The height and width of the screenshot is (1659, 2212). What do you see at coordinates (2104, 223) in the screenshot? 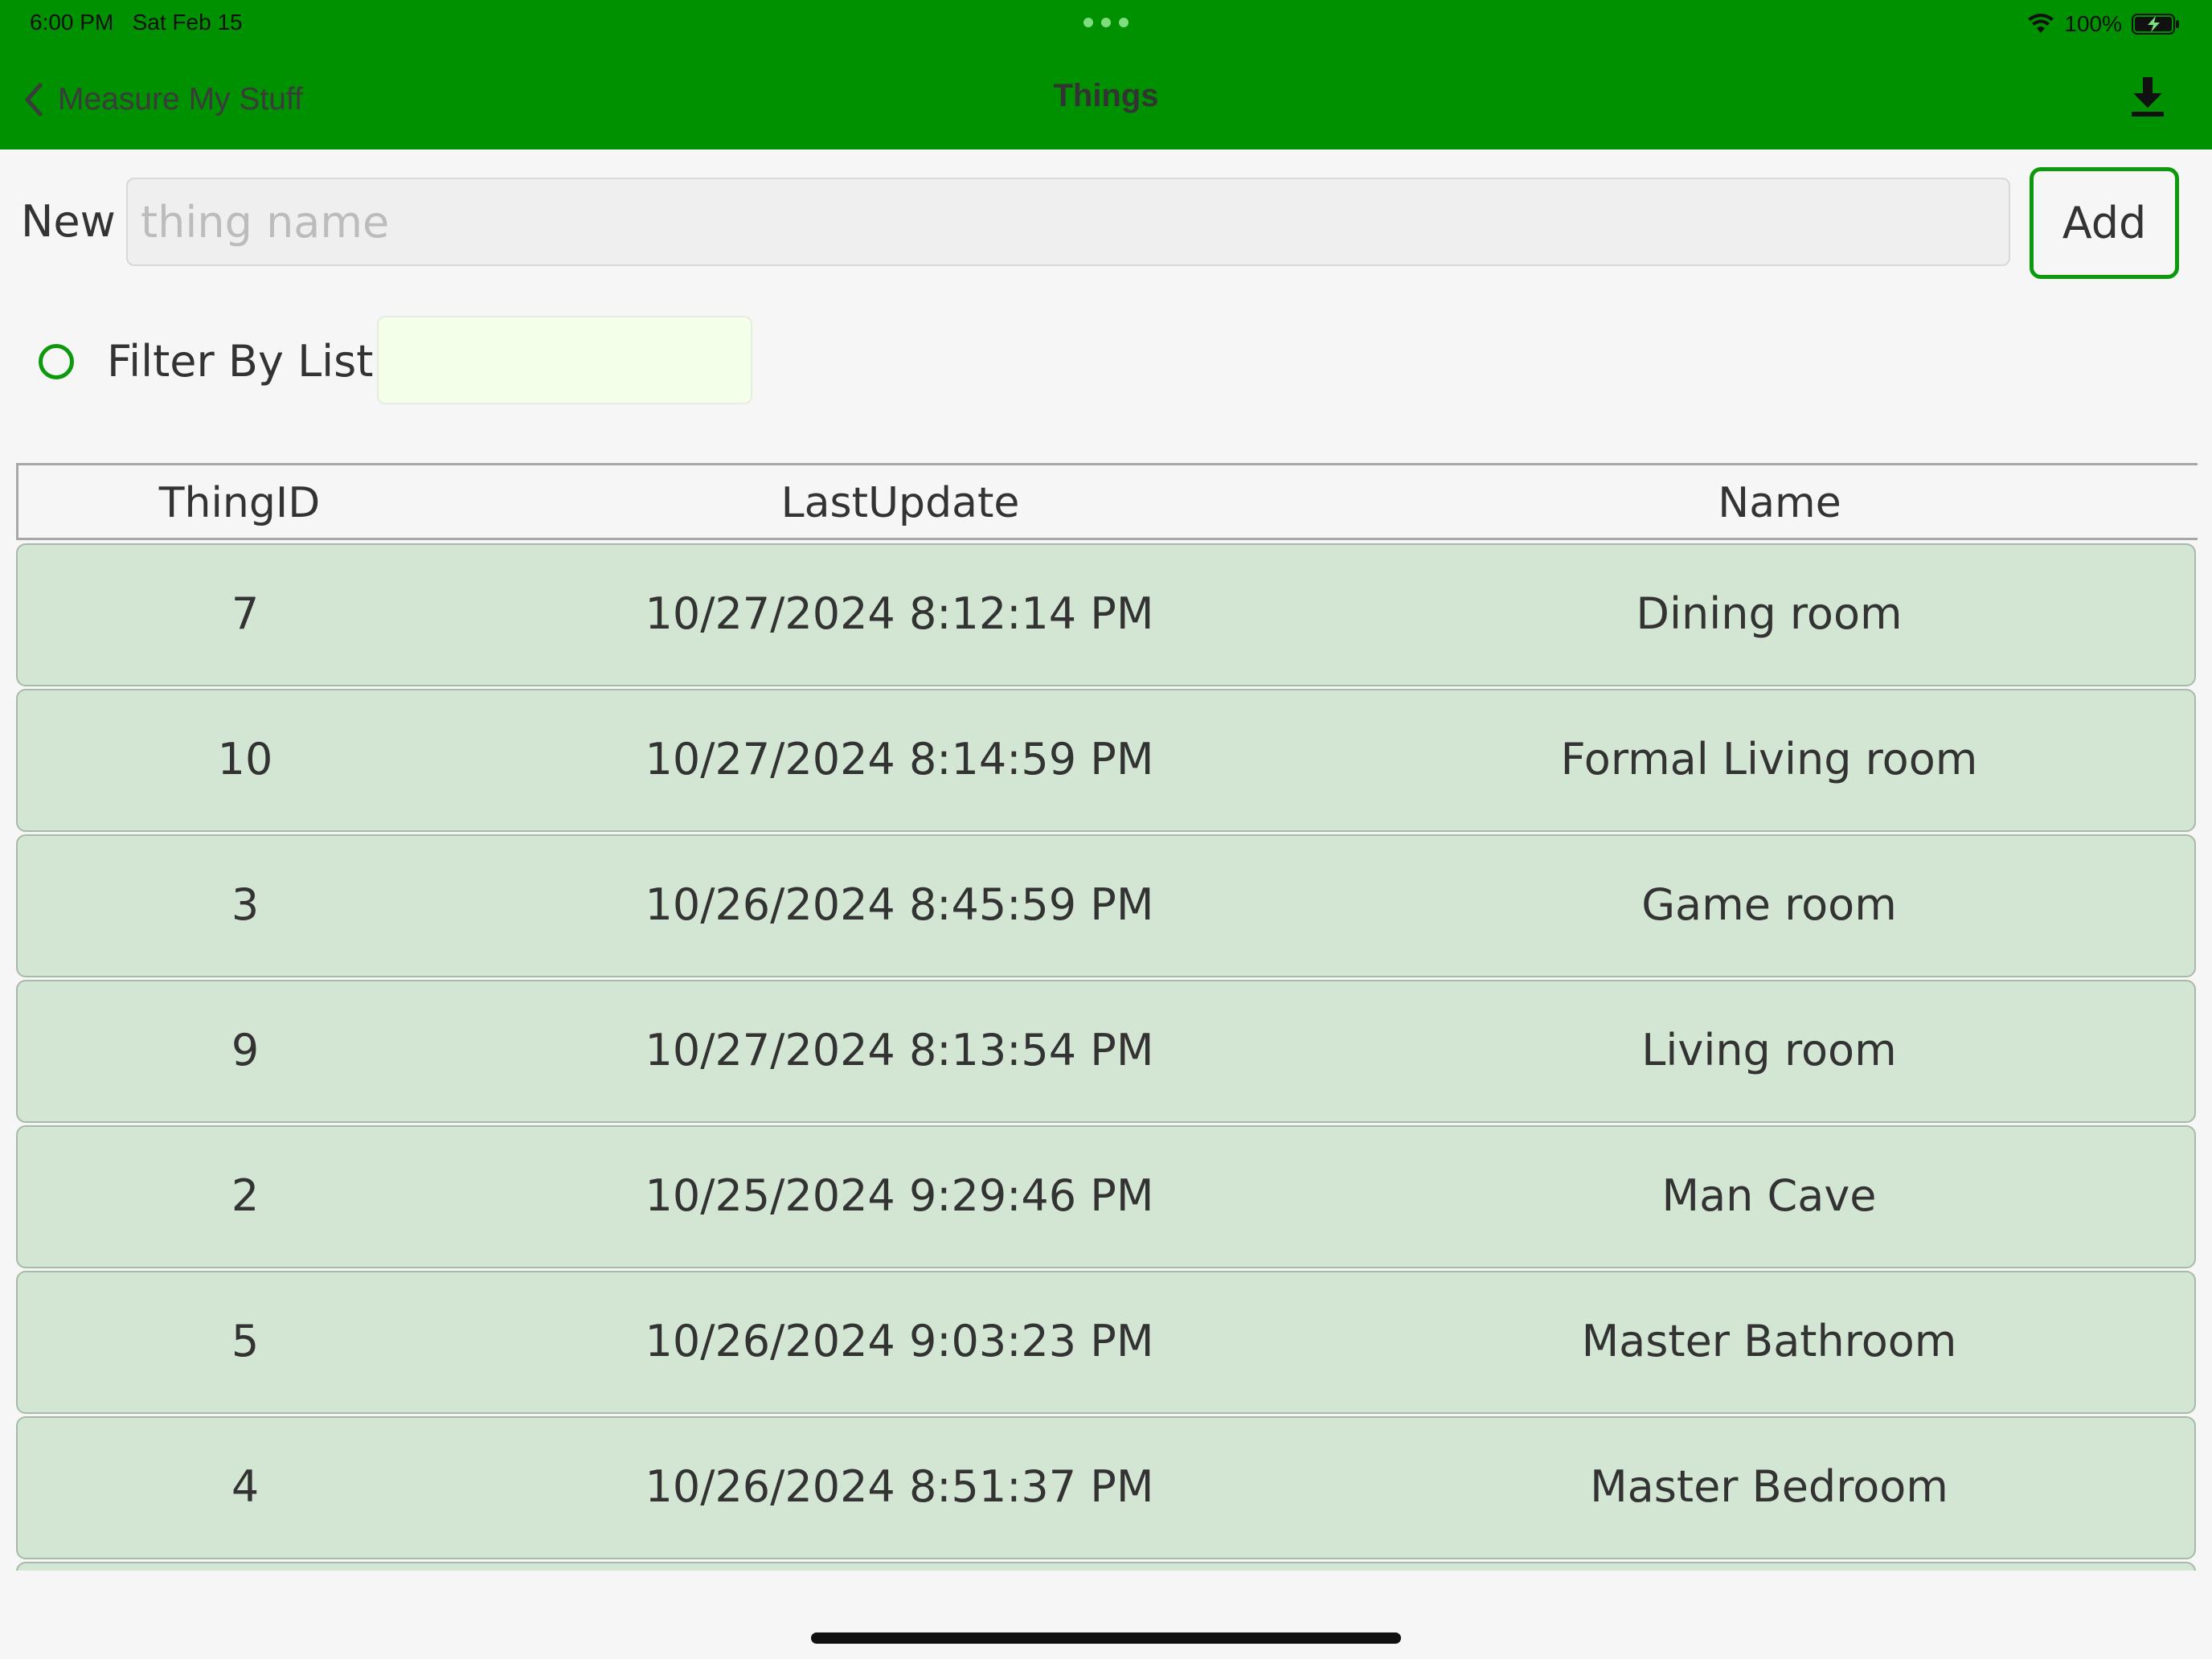
I see `add-button: Add` at bounding box center [2104, 223].